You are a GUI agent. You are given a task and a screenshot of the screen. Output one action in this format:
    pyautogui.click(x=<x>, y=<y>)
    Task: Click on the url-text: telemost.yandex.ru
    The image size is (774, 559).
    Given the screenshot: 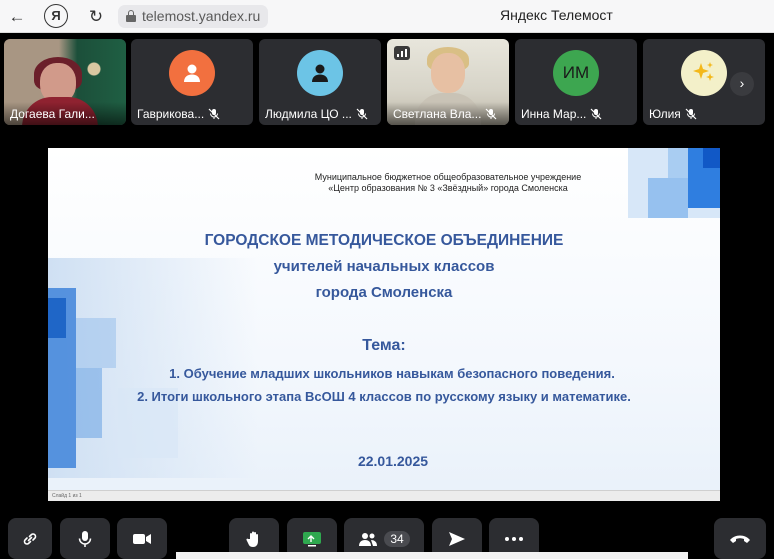 What is the action you would take?
    pyautogui.click(x=201, y=16)
    